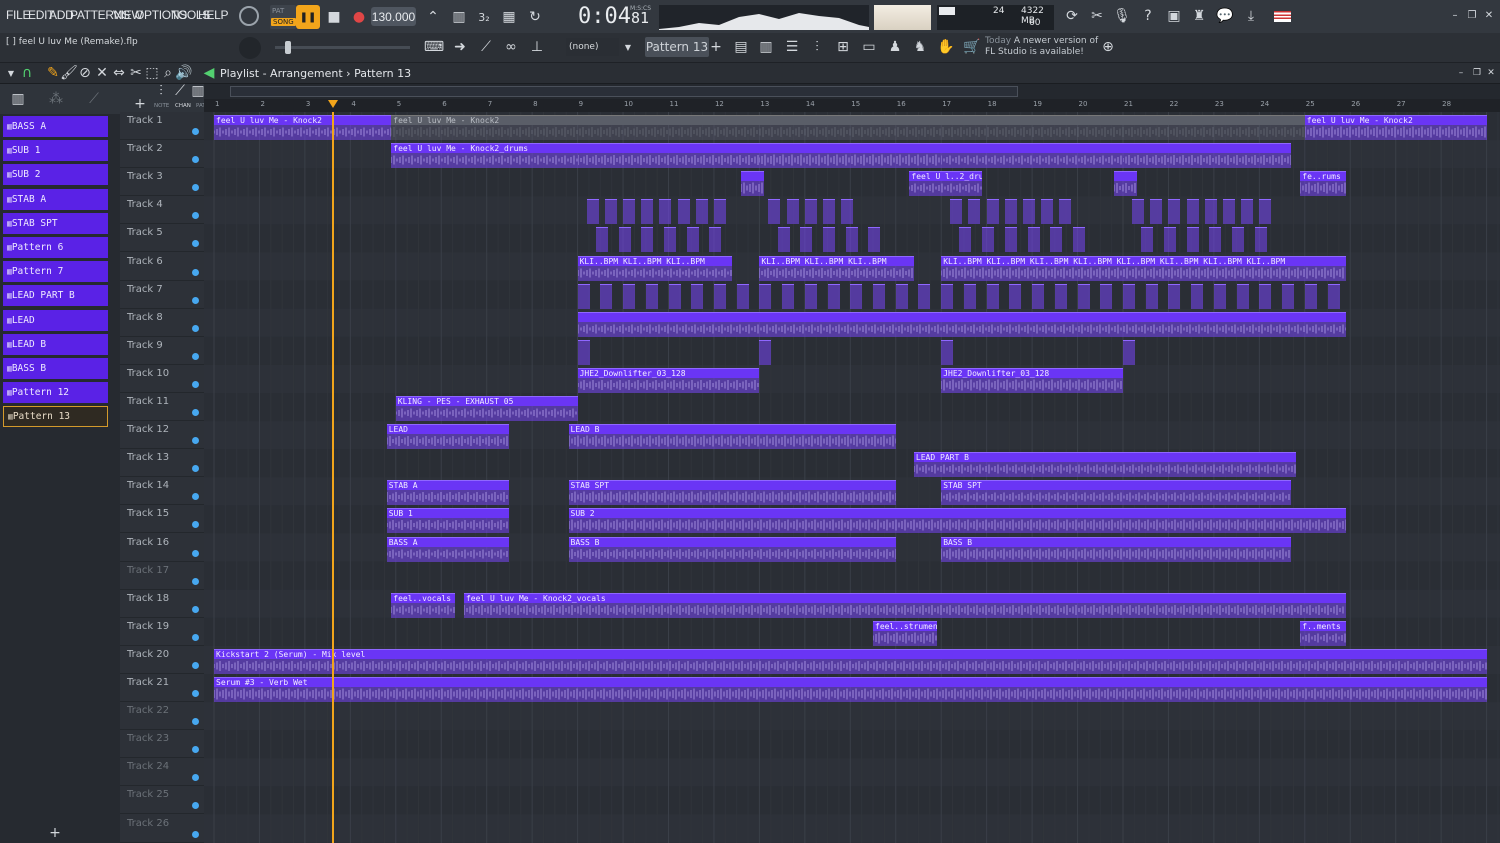  Describe the element at coordinates (250, 48) in the screenshot. I see `main-pitch-knob` at that location.